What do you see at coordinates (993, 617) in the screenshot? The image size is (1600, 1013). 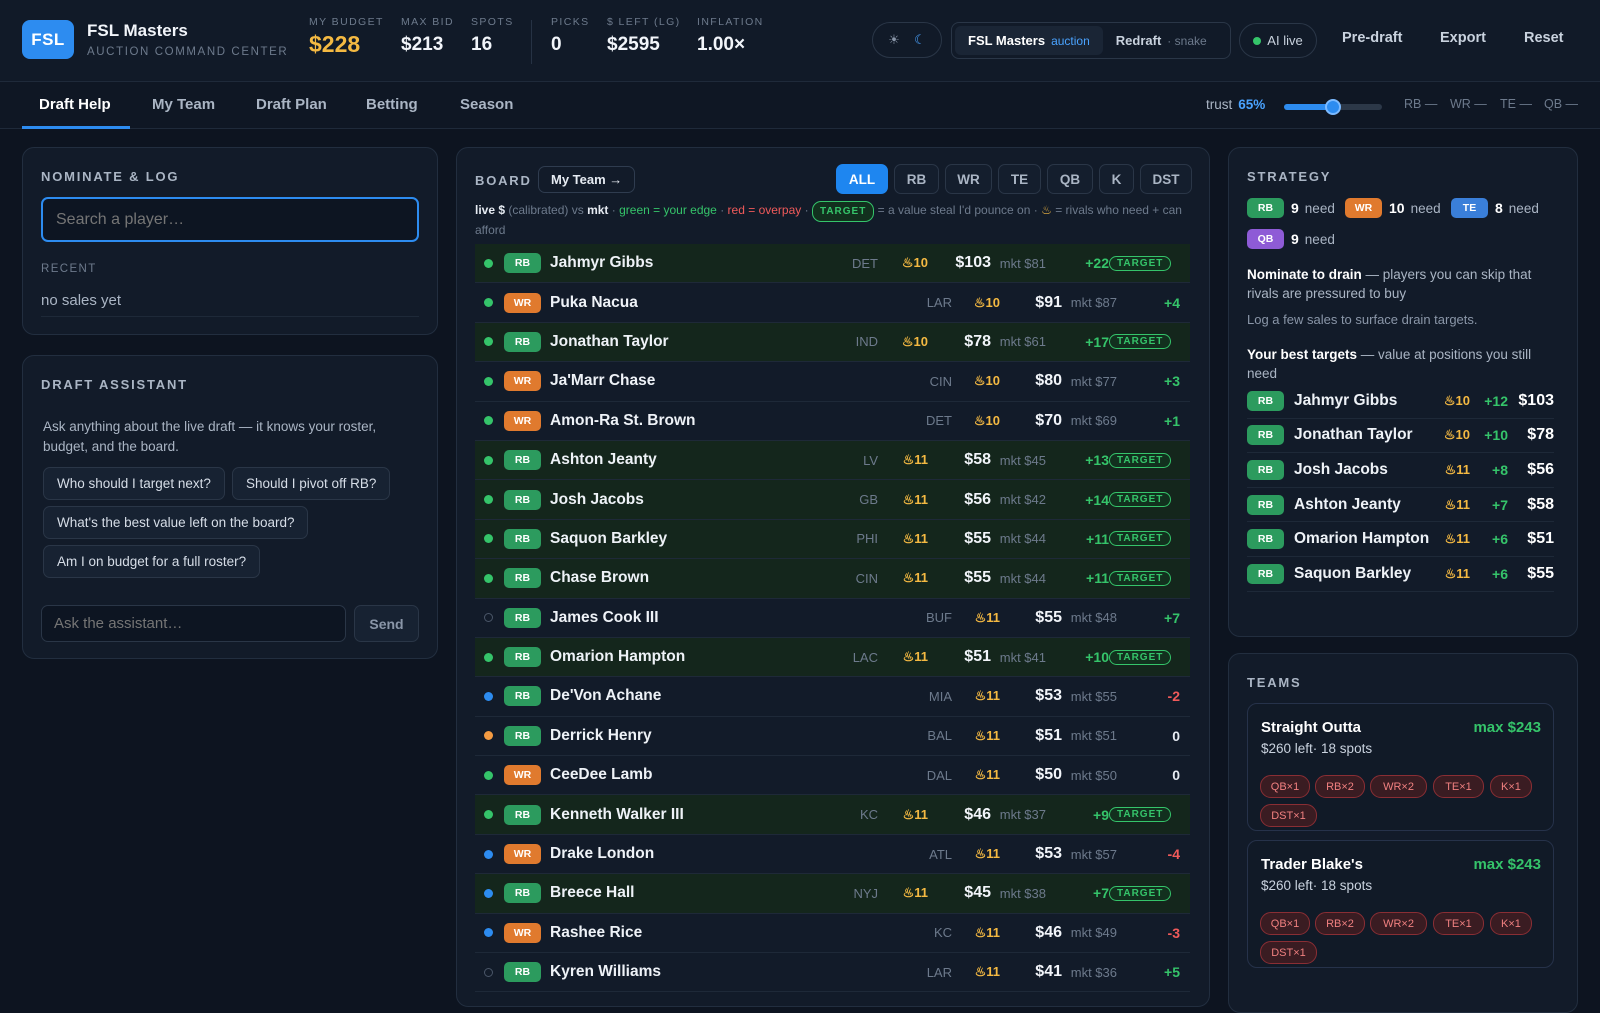 I see `rivals-value: 11` at bounding box center [993, 617].